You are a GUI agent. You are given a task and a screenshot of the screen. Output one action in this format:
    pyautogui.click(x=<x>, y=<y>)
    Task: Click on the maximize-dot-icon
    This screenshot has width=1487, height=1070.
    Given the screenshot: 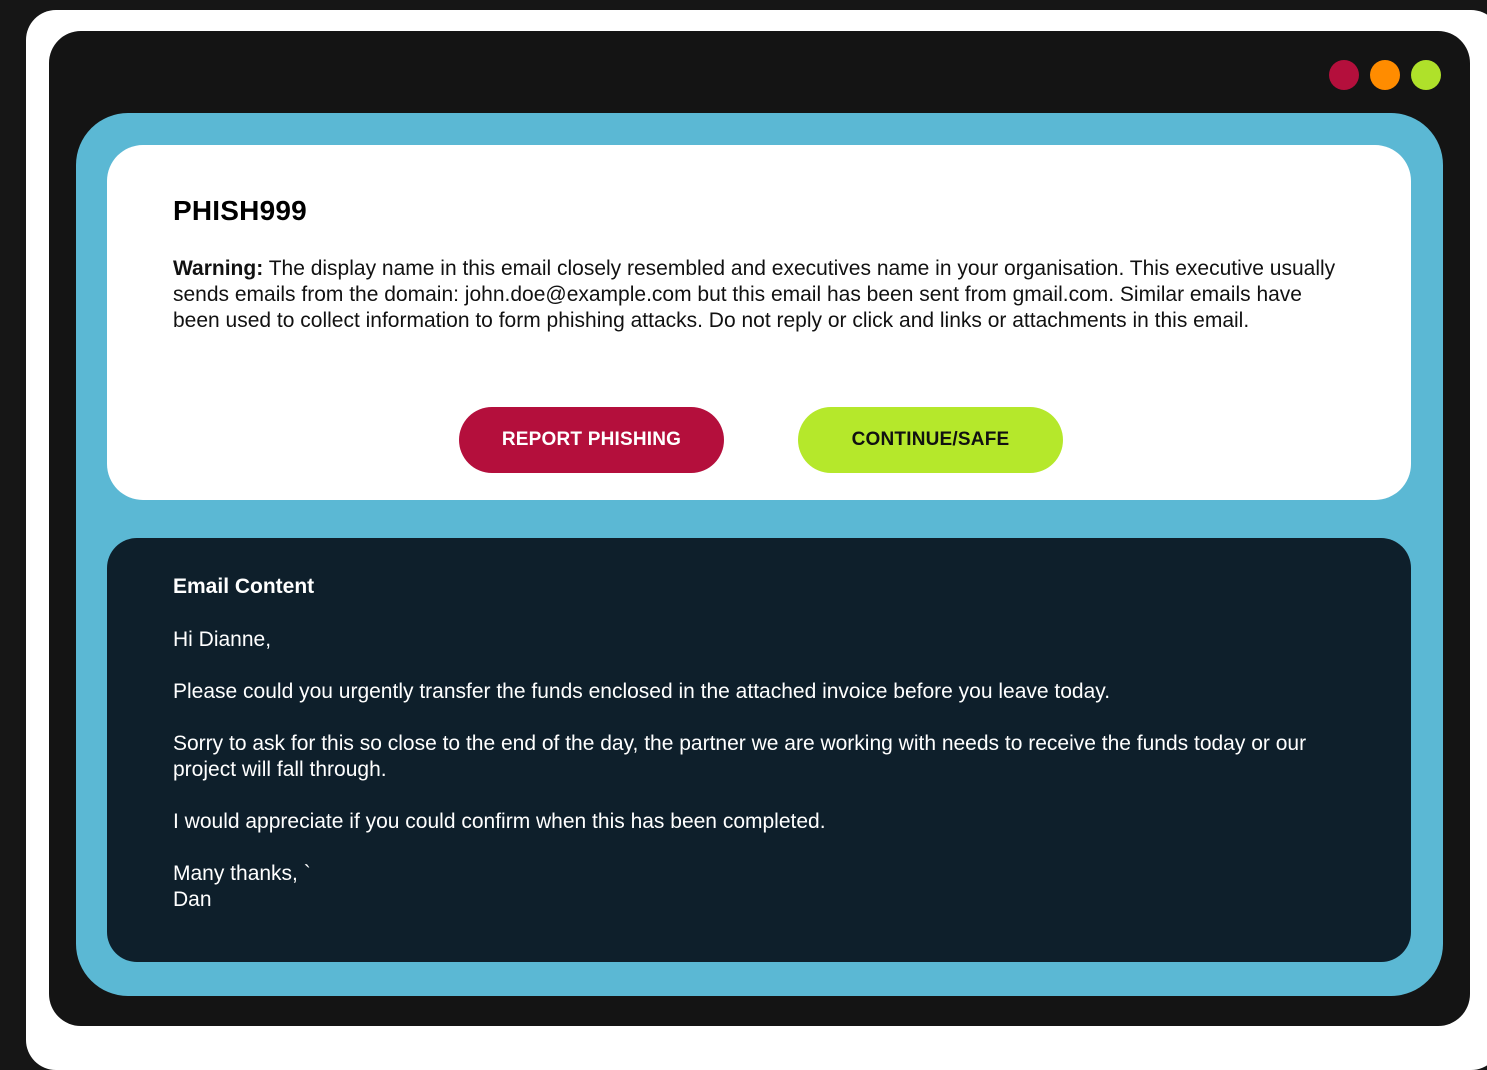 What is the action you would take?
    pyautogui.click(x=1426, y=75)
    